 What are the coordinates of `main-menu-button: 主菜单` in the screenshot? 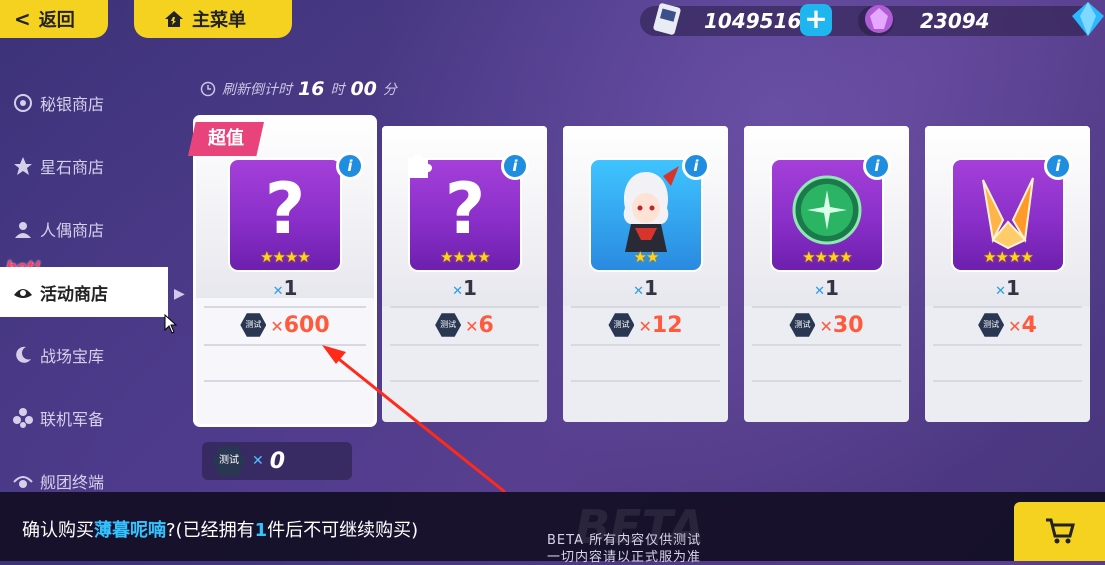 It's located at (213, 19).